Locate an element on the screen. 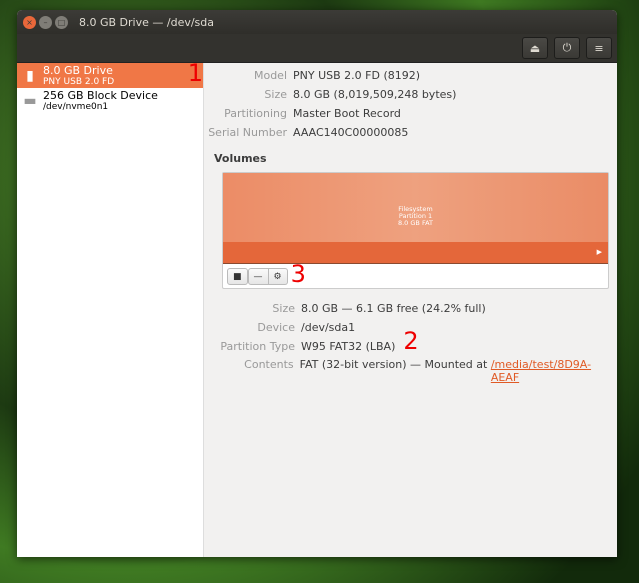  partition-label: 8.0 GB FAT is located at coordinates (415, 223).